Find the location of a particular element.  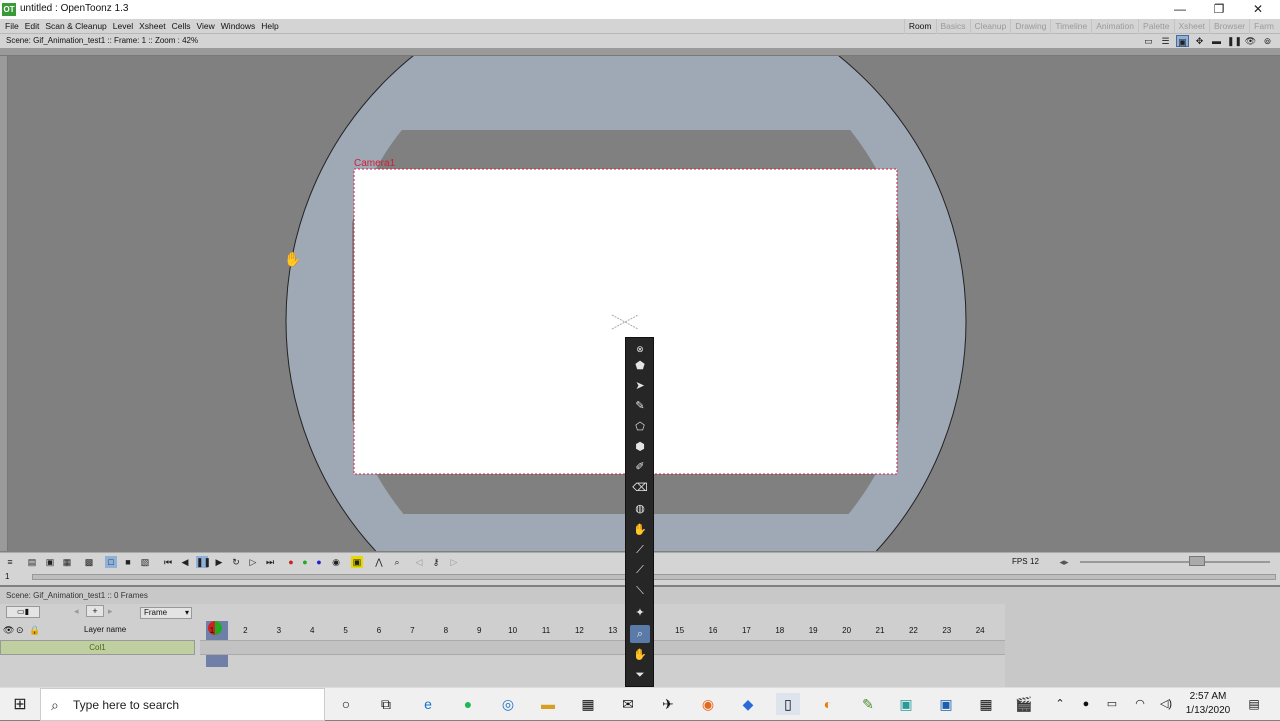

define-subcamera-icon: ▩ is located at coordinates (89, 562).